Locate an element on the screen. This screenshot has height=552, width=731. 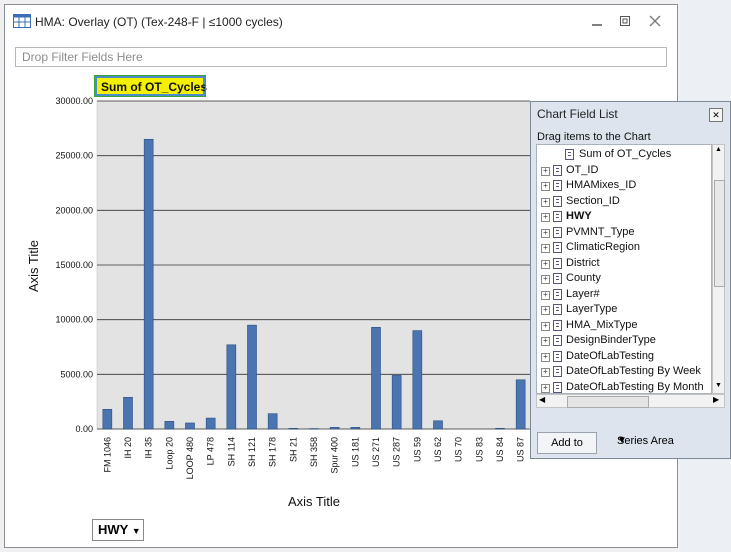
field-list-item: + OT_ID is located at coordinates (622, 171).